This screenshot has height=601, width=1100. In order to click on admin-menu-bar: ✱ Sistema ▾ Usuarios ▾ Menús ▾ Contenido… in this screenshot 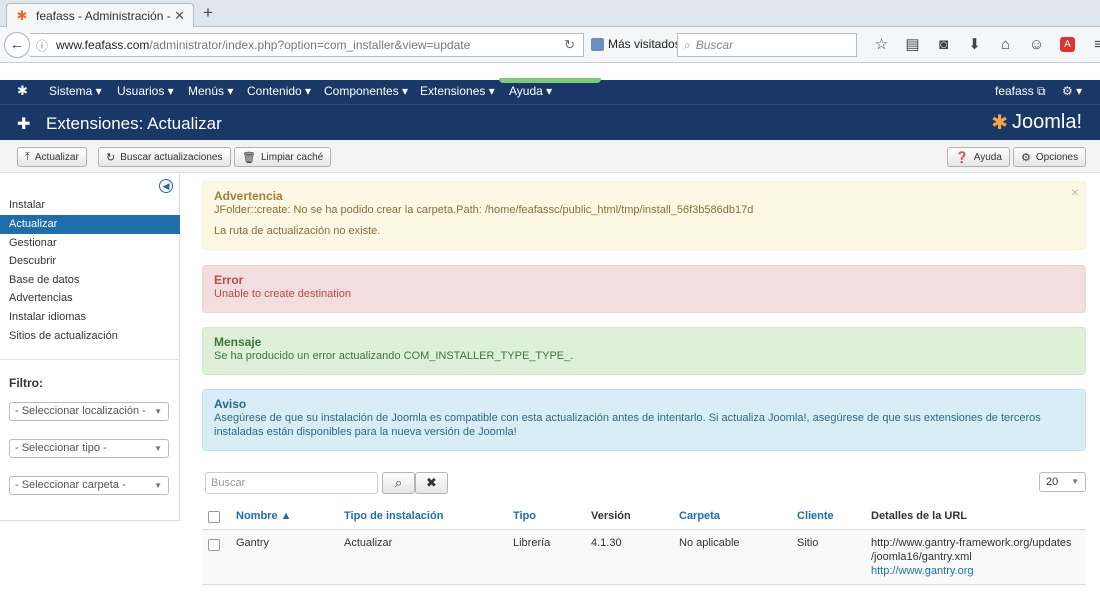, I will do `click(550, 92)`.